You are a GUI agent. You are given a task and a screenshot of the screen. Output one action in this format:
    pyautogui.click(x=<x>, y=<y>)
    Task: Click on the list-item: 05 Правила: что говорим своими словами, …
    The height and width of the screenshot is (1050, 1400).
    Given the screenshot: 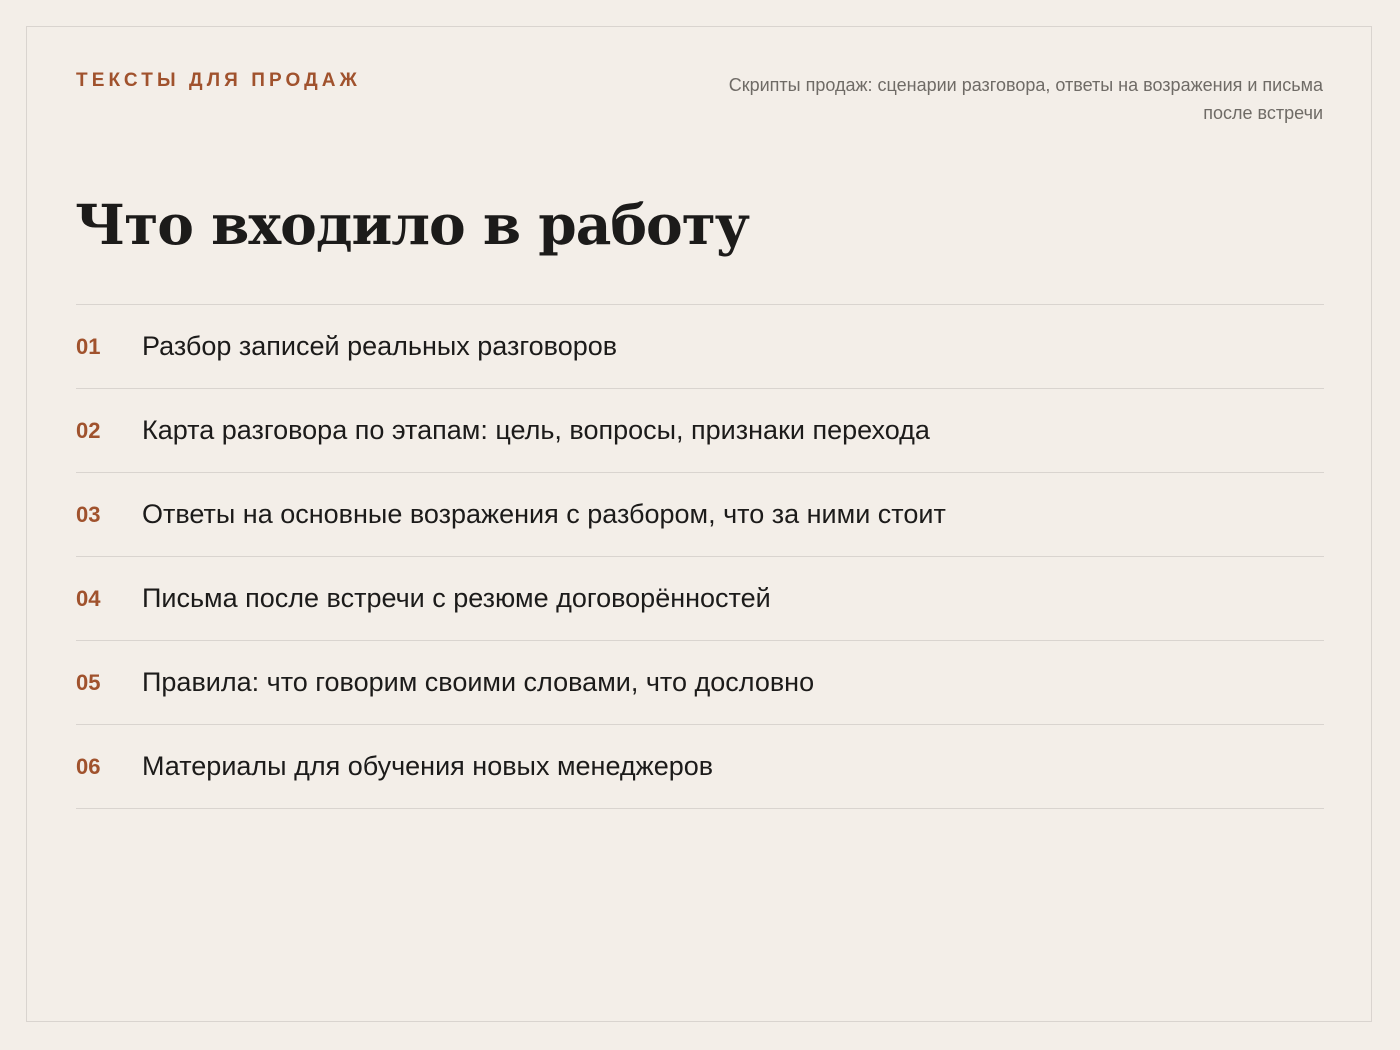 What is the action you would take?
    pyautogui.click(x=700, y=683)
    